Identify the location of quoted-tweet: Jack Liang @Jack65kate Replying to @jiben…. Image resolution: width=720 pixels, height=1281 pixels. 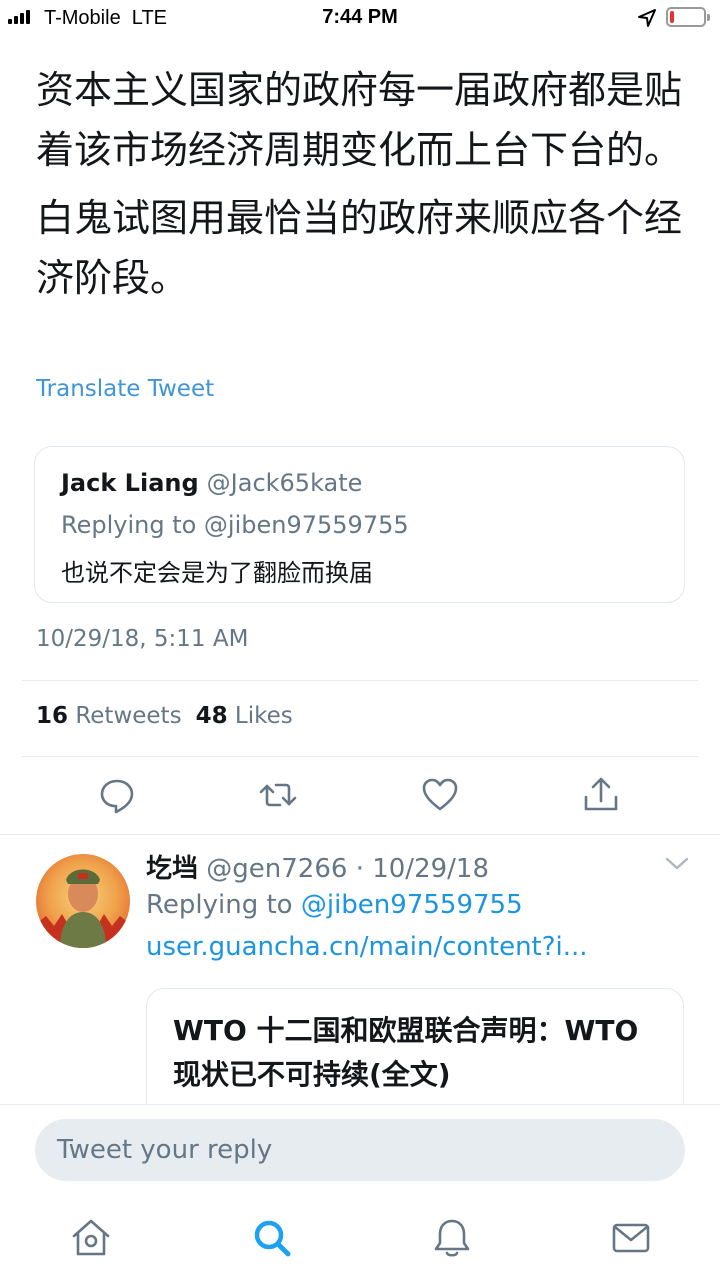
(359, 524).